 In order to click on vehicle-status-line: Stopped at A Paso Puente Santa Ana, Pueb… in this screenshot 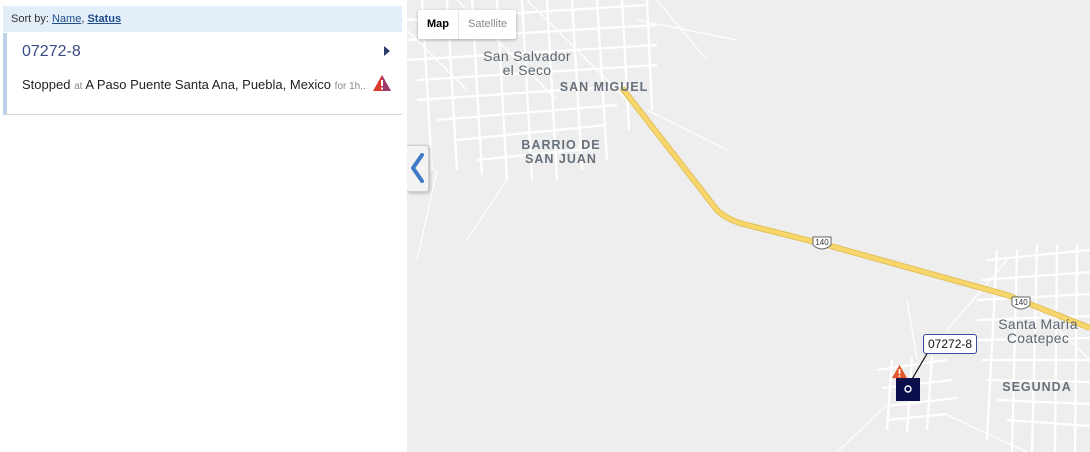, I will do `click(194, 84)`.